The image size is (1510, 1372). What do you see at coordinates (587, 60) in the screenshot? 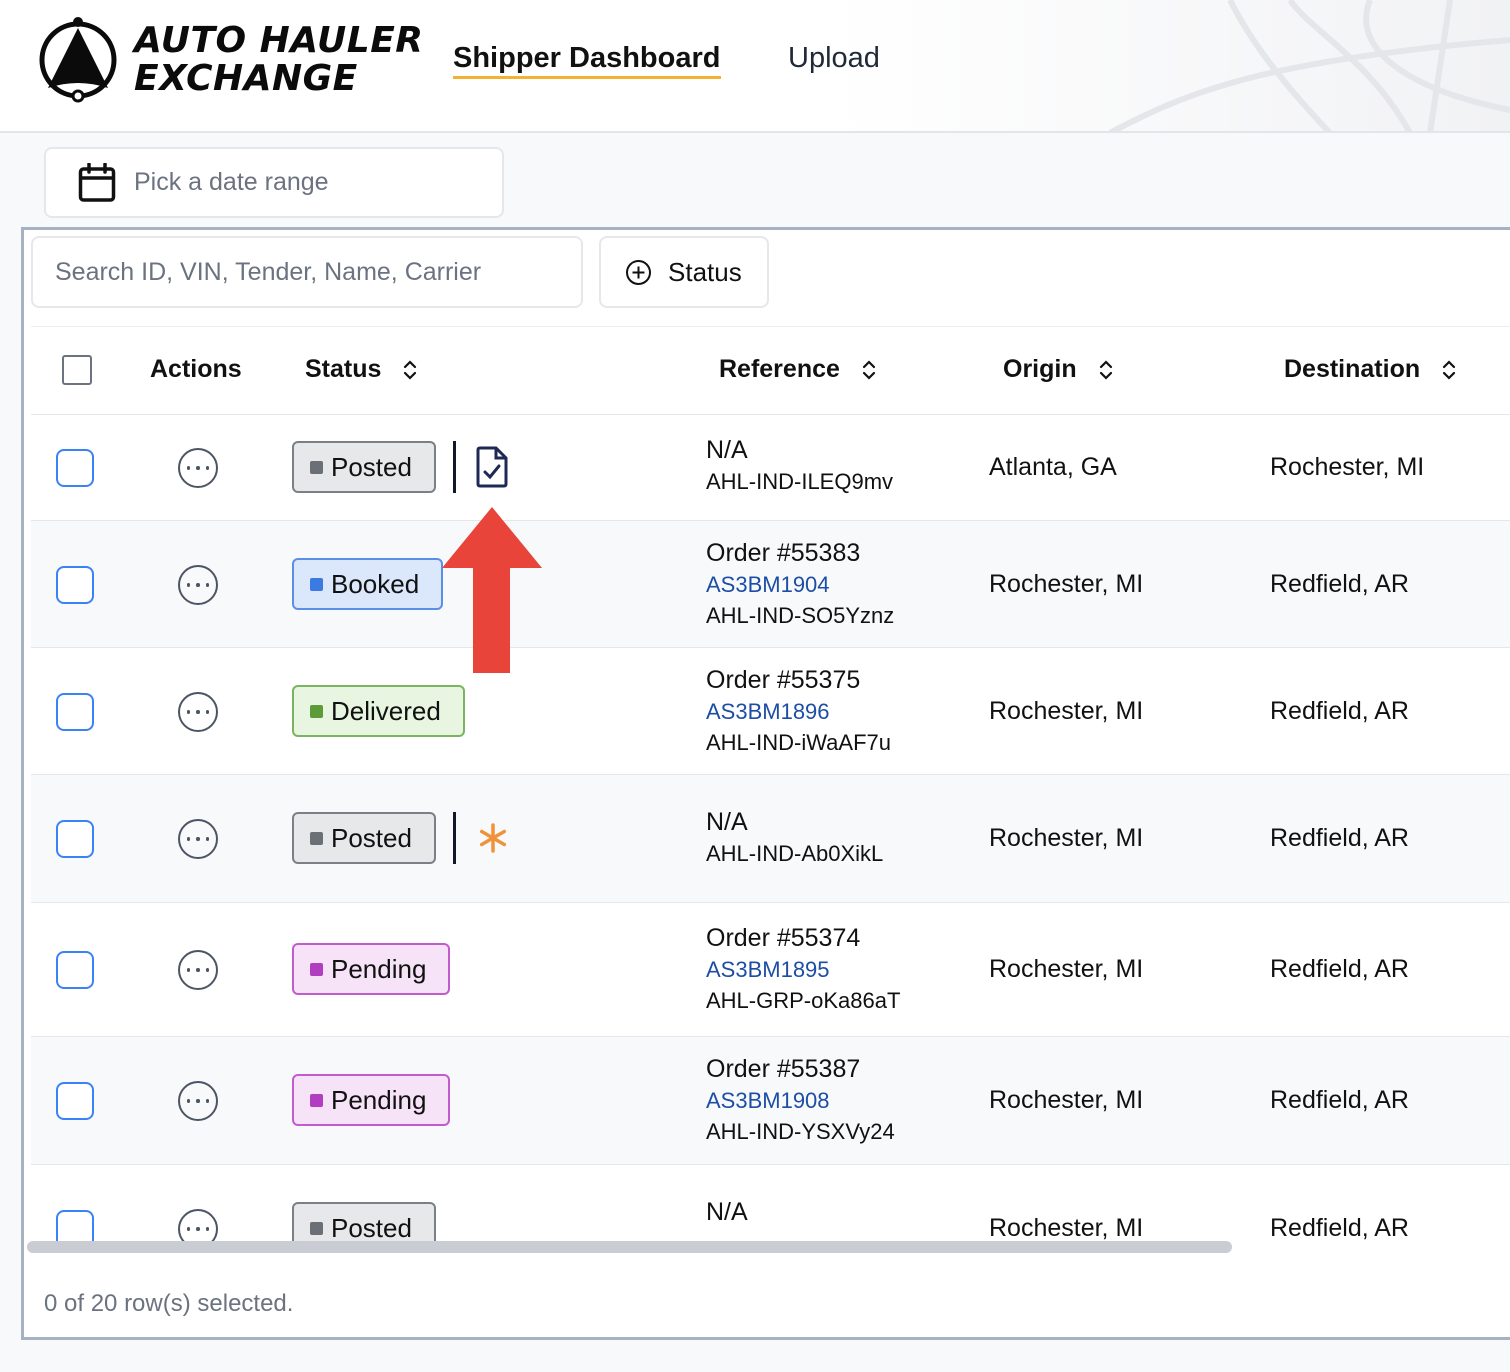
I see `nav-shipper-dashboard: Shipper Dashboard` at bounding box center [587, 60].